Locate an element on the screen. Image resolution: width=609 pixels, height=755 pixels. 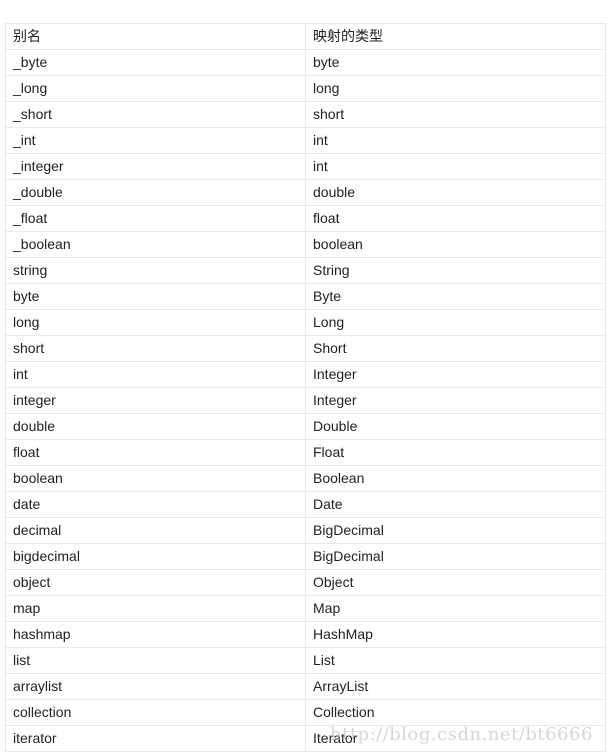
alias-cell: collection is located at coordinates (155, 712).